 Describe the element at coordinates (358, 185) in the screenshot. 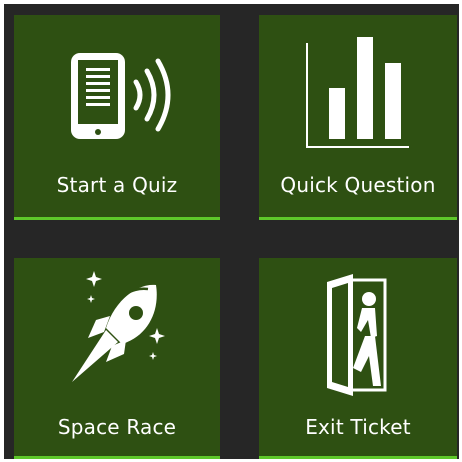

I see `quick-question-label: Quick Question` at that location.